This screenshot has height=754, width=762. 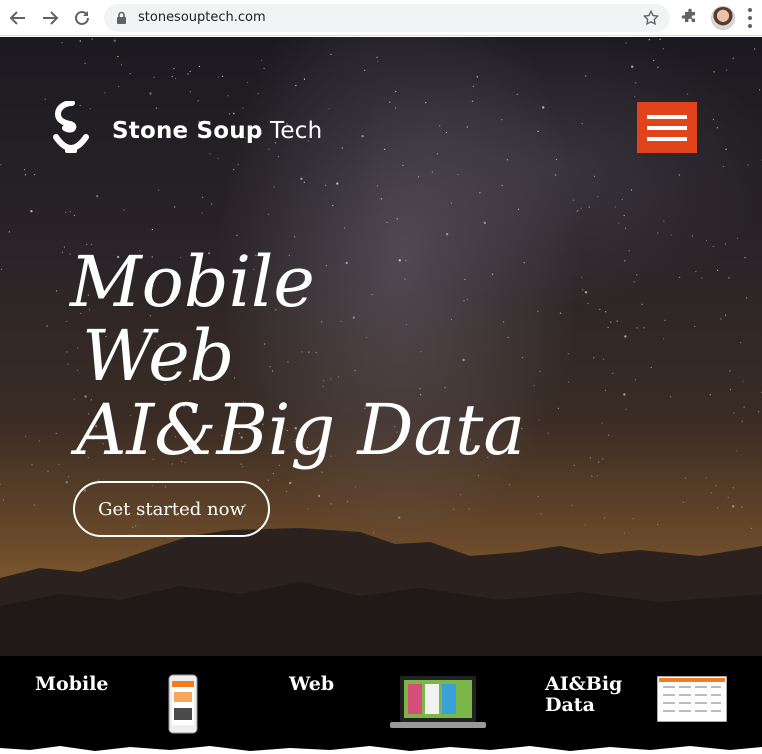 What do you see at coordinates (690, 19) in the screenshot?
I see `extensions-icon` at bounding box center [690, 19].